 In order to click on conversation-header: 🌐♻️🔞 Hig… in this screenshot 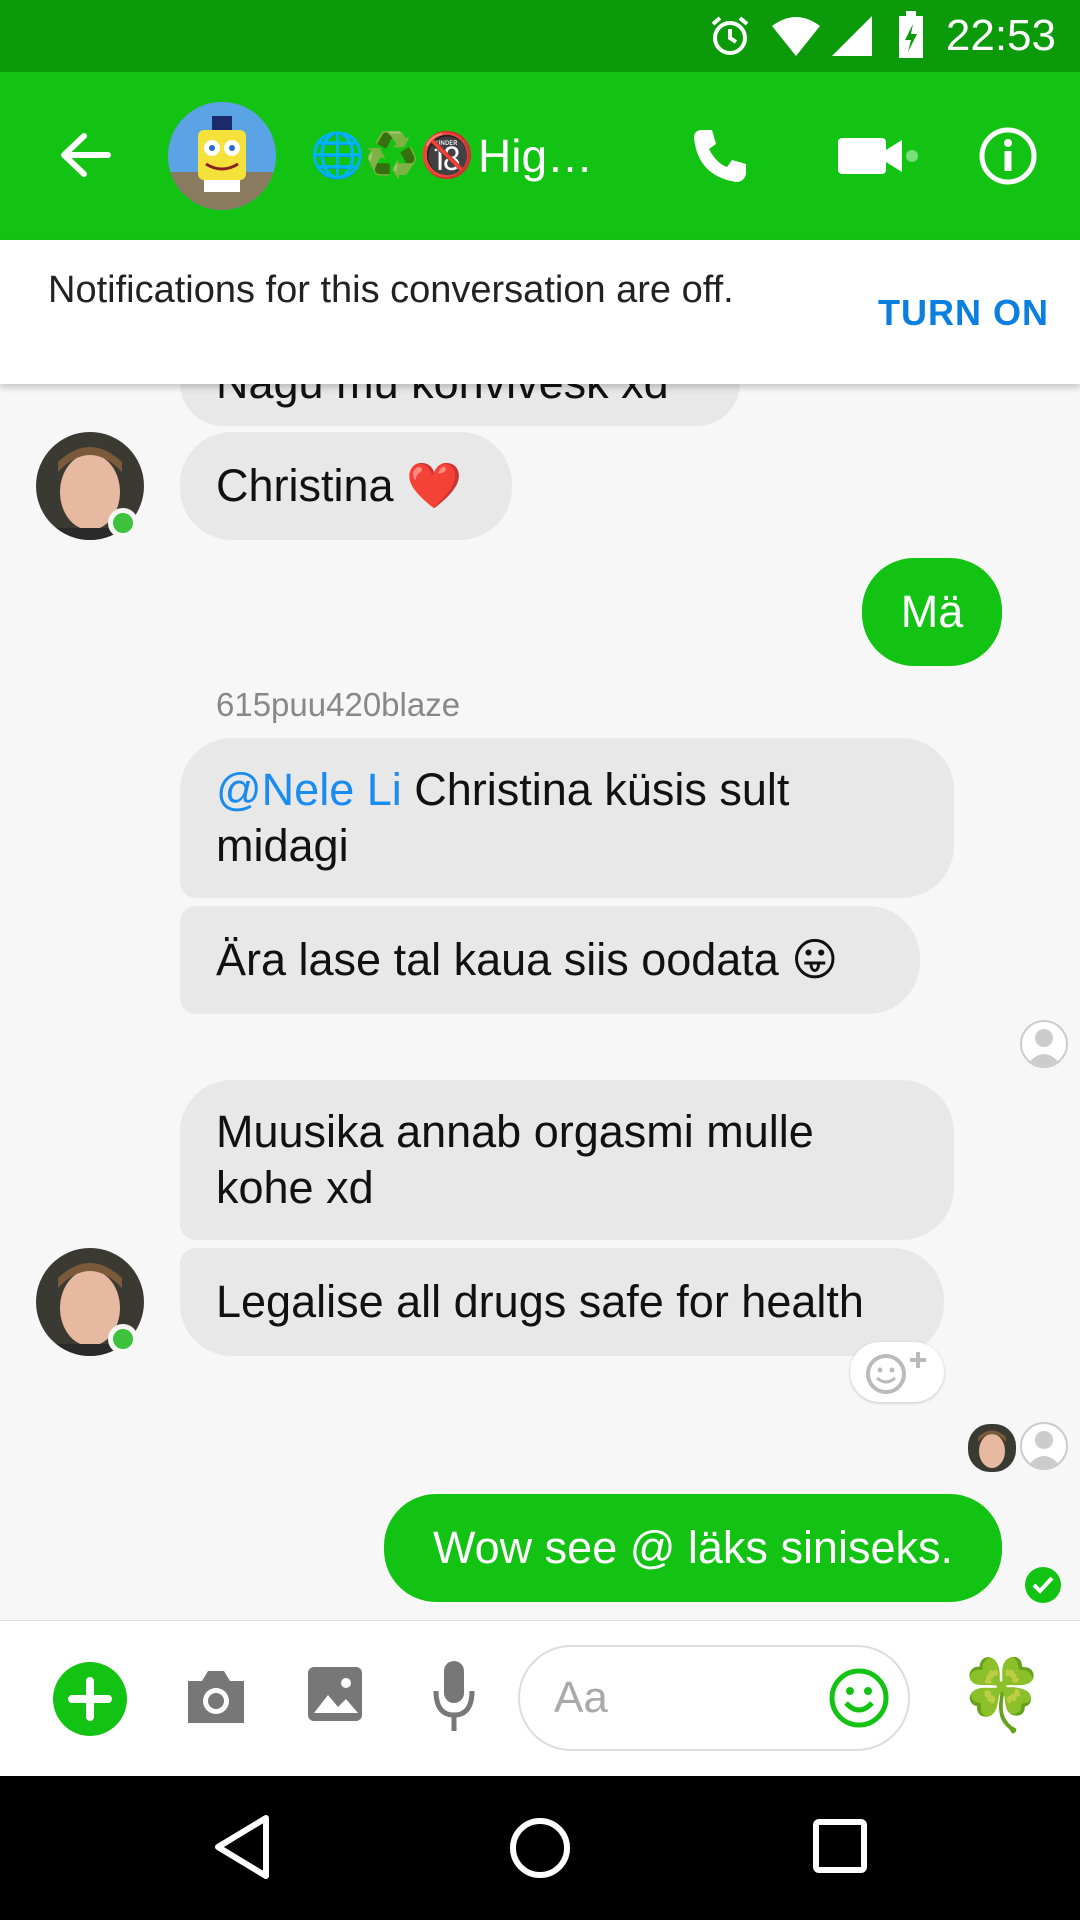, I will do `click(540, 156)`.